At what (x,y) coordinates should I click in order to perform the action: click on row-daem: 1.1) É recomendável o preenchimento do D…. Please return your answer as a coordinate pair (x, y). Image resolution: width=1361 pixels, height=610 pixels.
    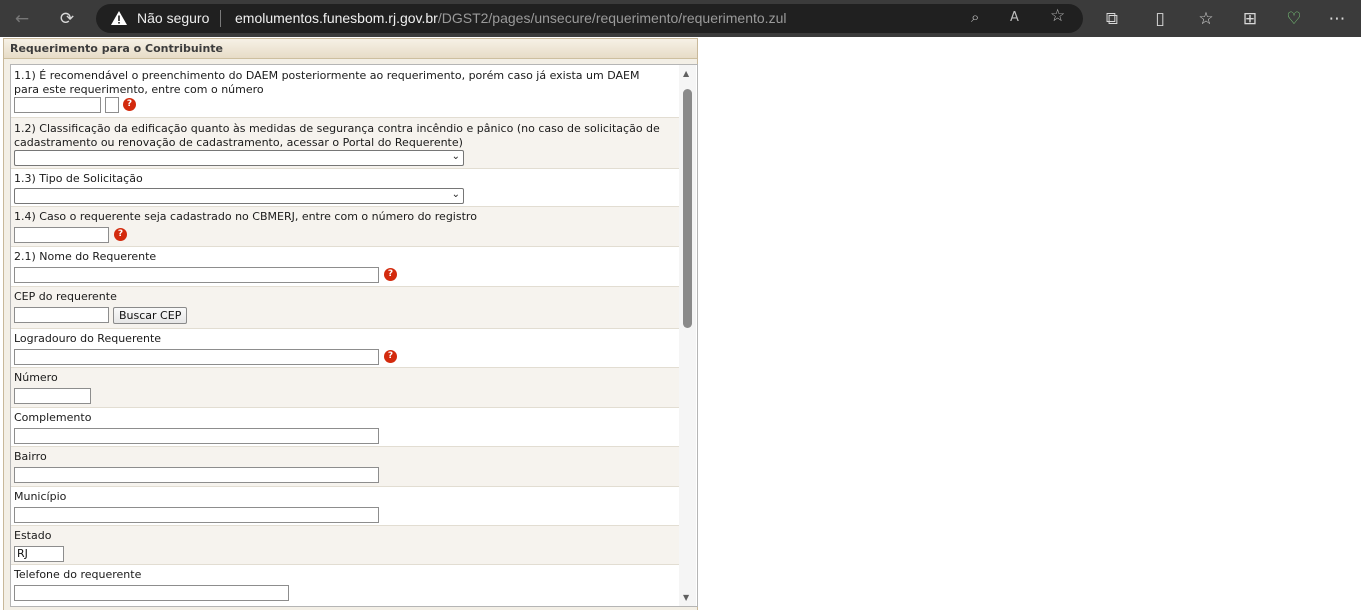
    Looking at the image, I should click on (345, 91).